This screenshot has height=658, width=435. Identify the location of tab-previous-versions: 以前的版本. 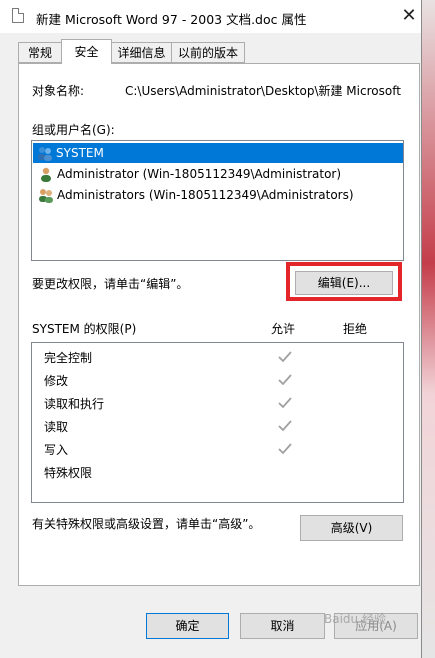
(208, 52).